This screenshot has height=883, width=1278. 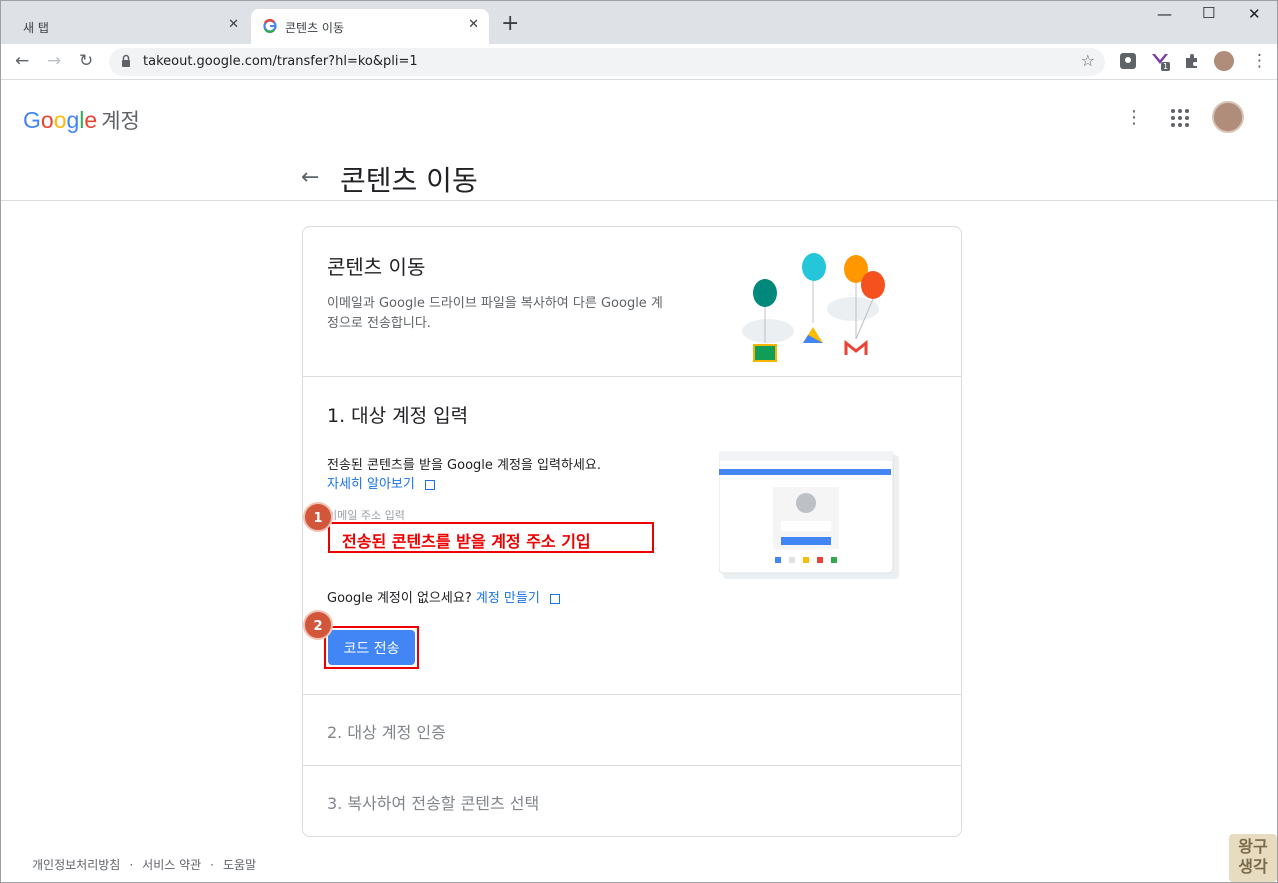 I want to click on watermark-logo: 왕구 생각, so click(x=1253, y=858).